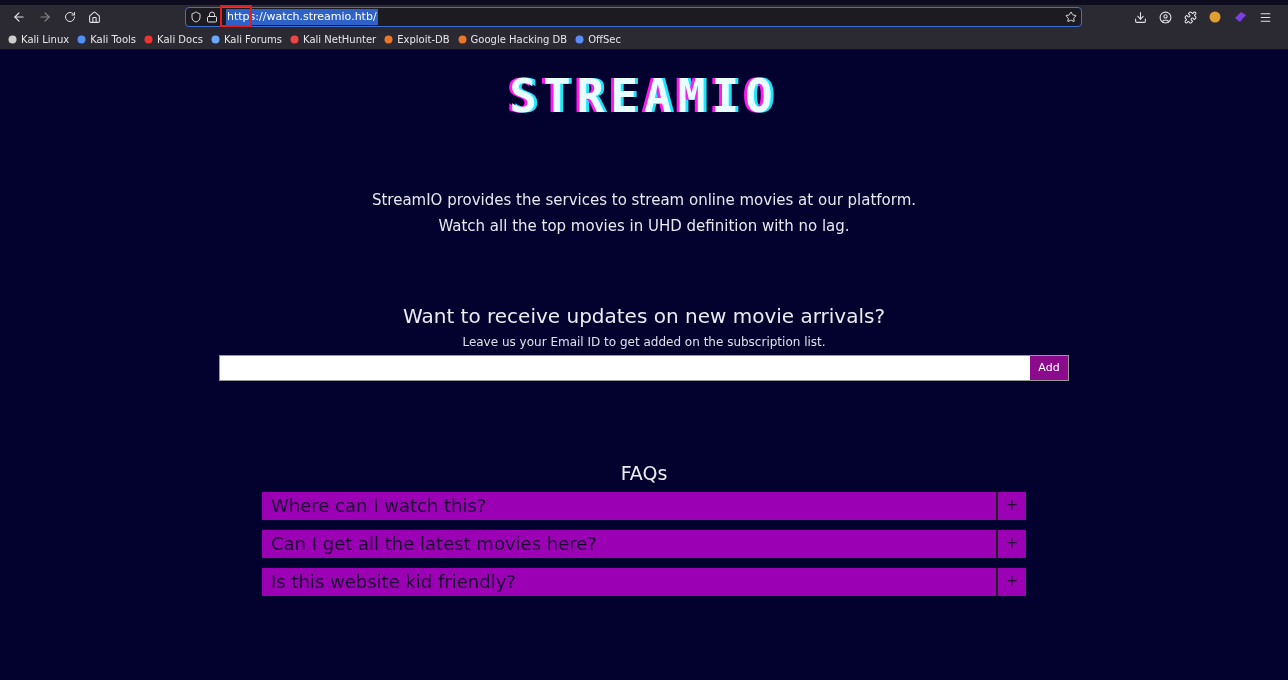 This screenshot has height=680, width=1288. I want to click on bookmark-item: Kali Tools, so click(107, 39).